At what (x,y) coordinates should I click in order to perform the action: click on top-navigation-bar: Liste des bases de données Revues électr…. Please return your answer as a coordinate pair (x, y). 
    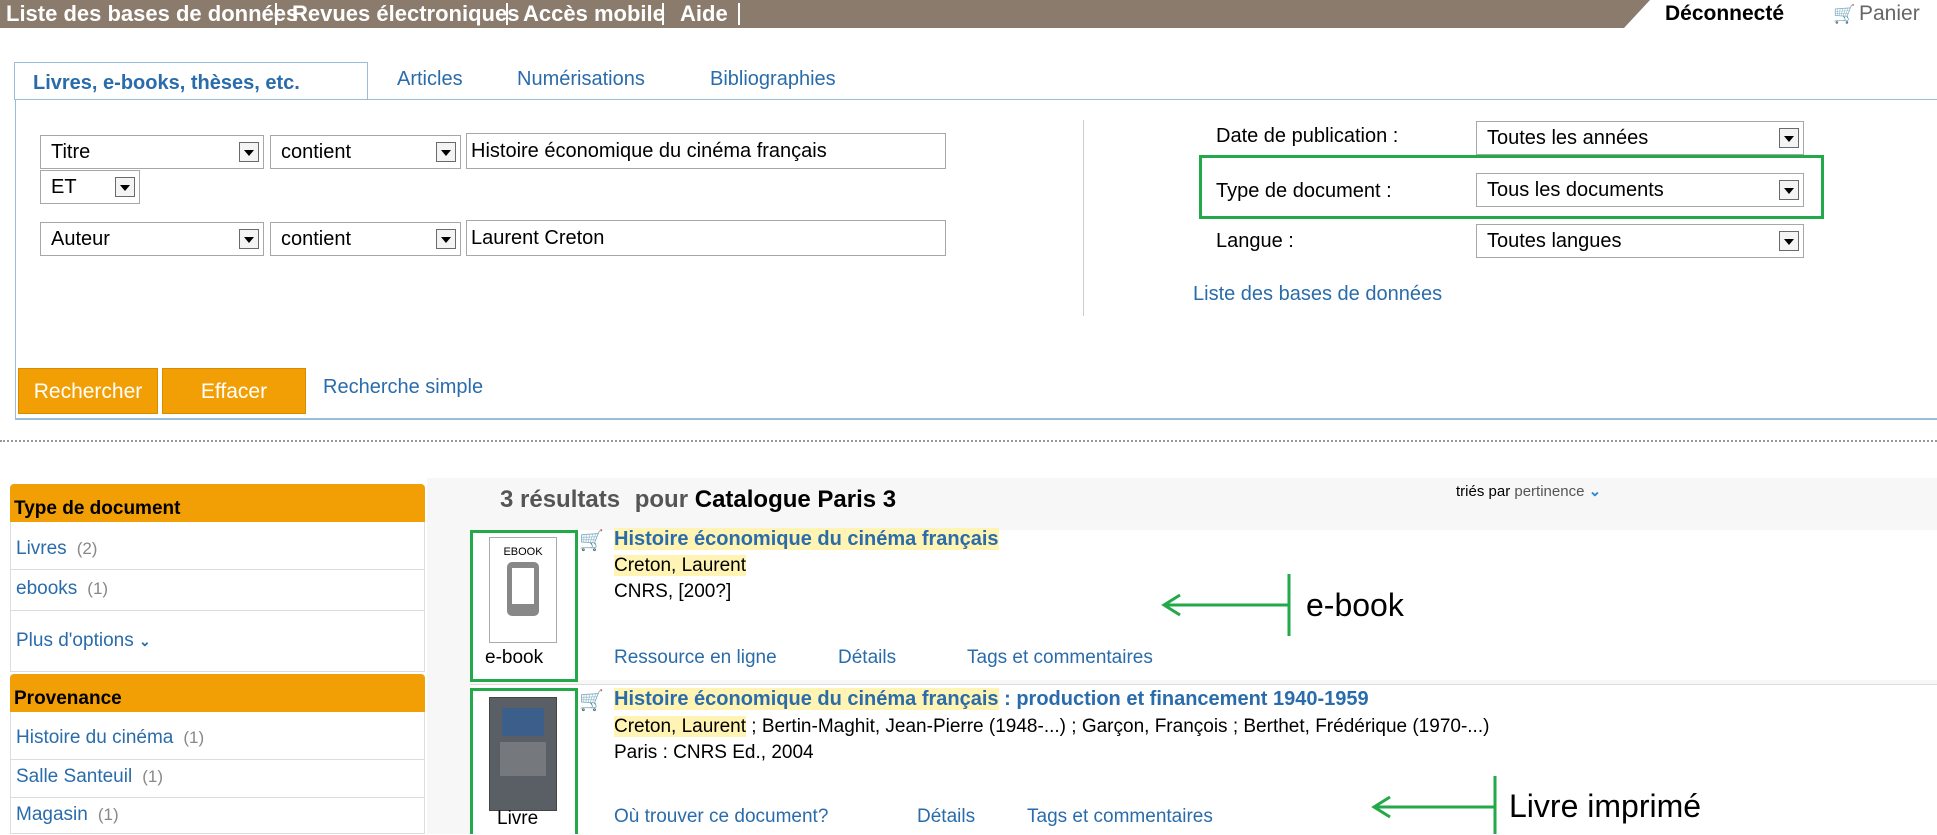
    Looking at the image, I should click on (968, 14).